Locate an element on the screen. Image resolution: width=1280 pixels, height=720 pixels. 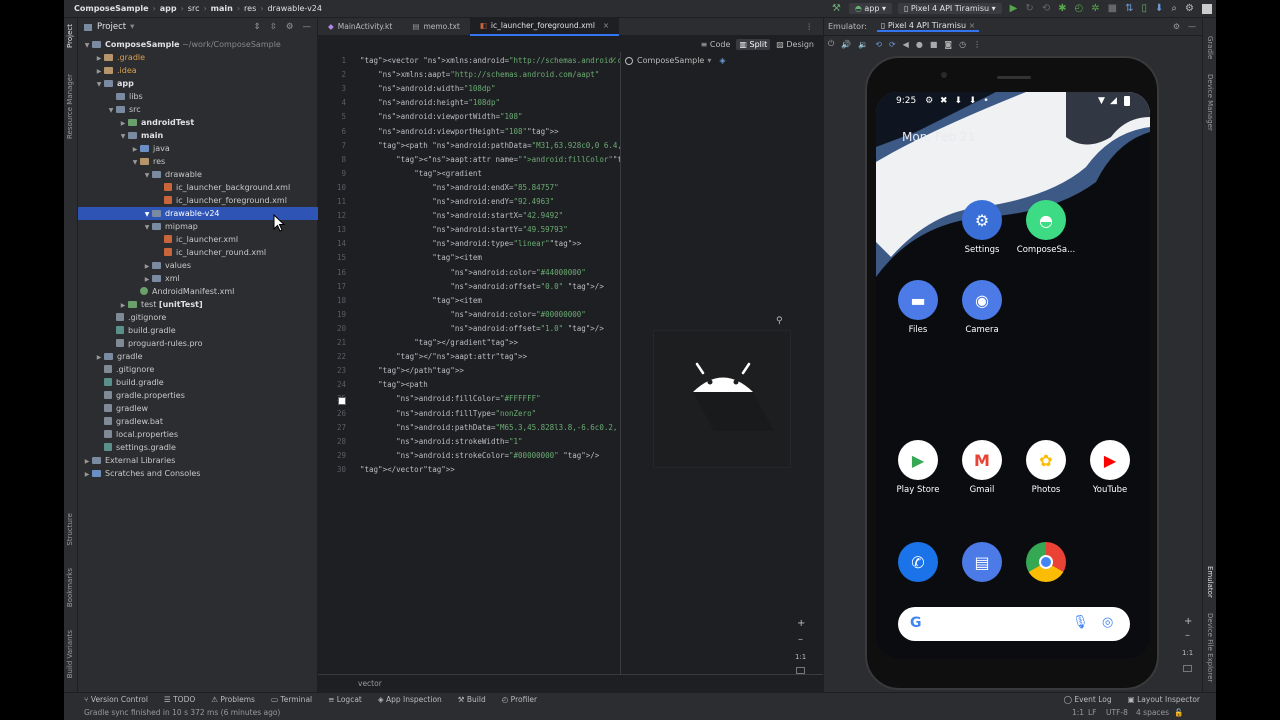
volume-up-icon: 🔊 is located at coordinates (846, 44).